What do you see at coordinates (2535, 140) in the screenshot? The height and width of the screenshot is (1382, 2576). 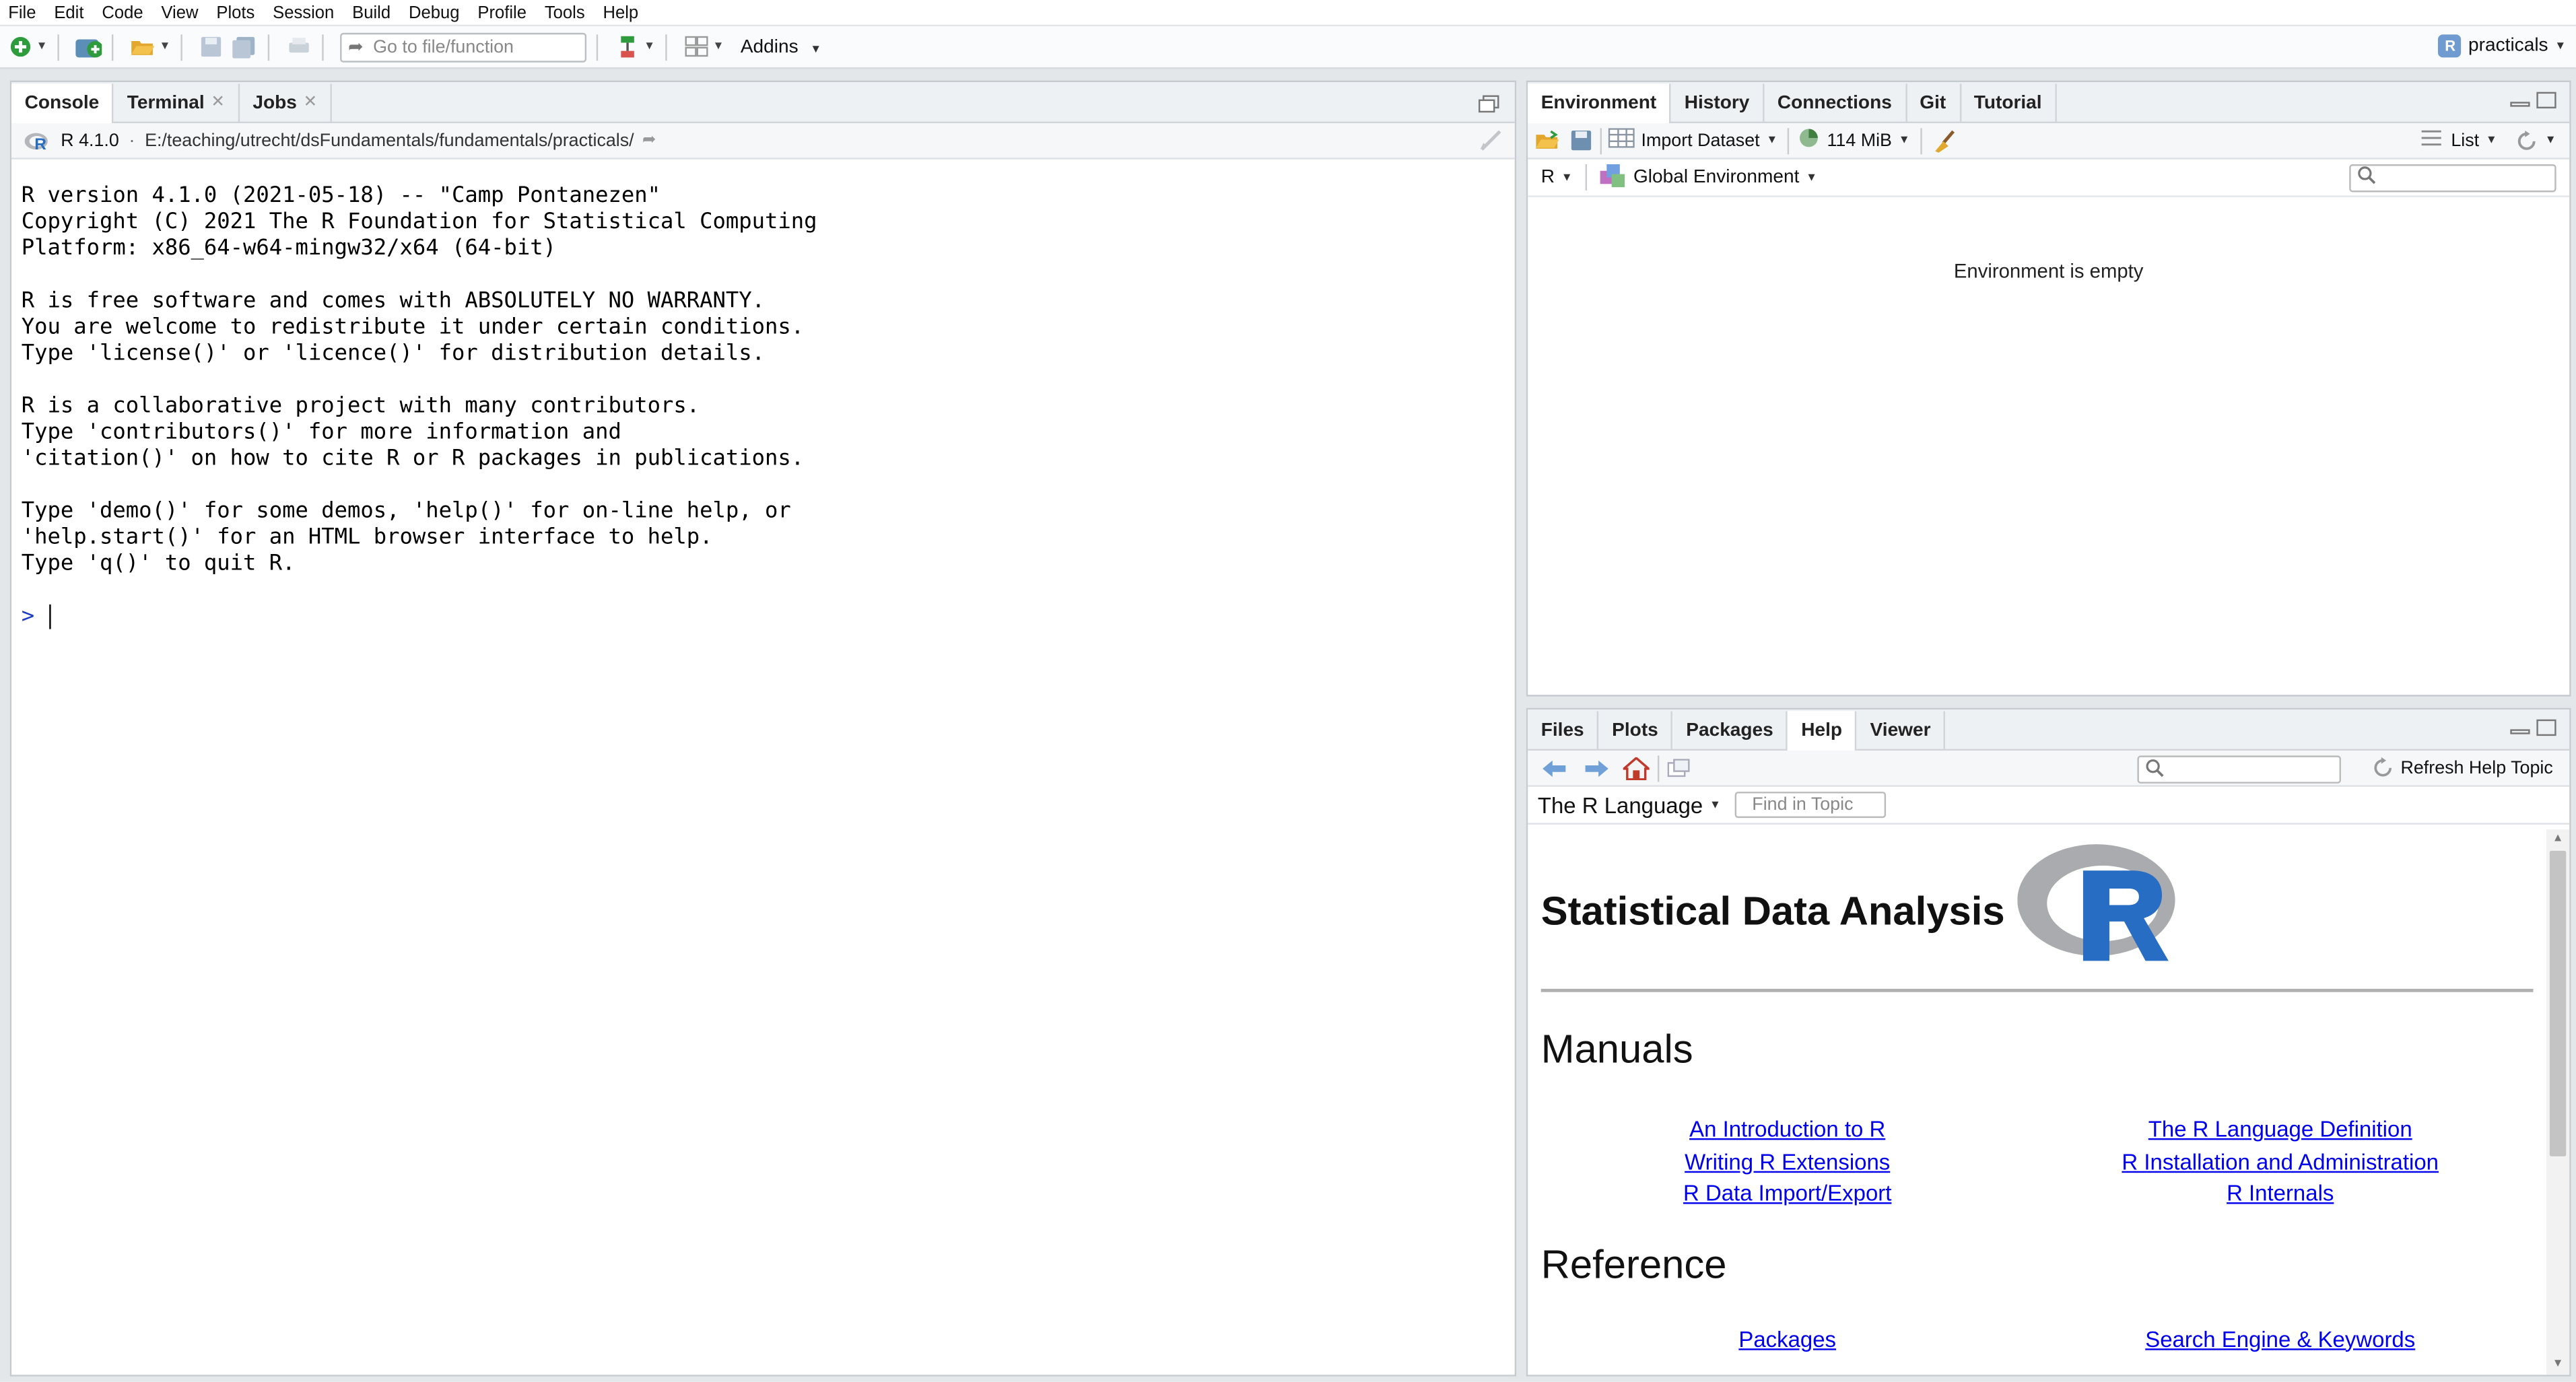 I see `refresh-environment-icon: ▼` at bounding box center [2535, 140].